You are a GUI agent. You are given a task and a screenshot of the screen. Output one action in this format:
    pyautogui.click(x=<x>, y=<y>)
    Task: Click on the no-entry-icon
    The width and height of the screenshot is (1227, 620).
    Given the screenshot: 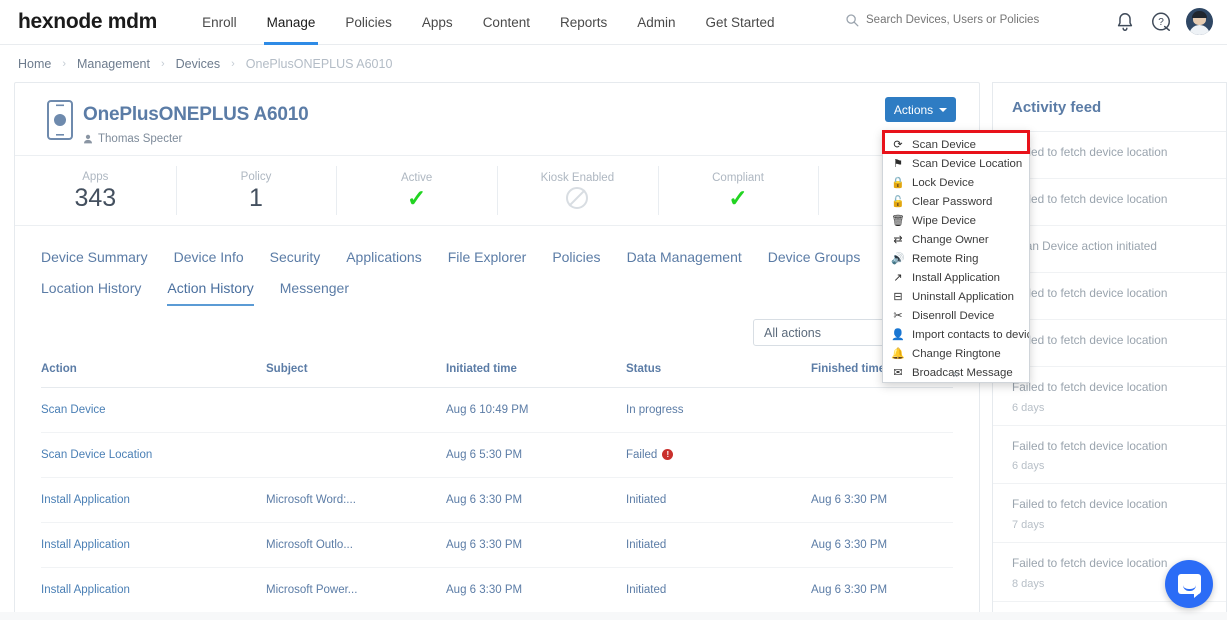 What is the action you would take?
    pyautogui.click(x=577, y=198)
    